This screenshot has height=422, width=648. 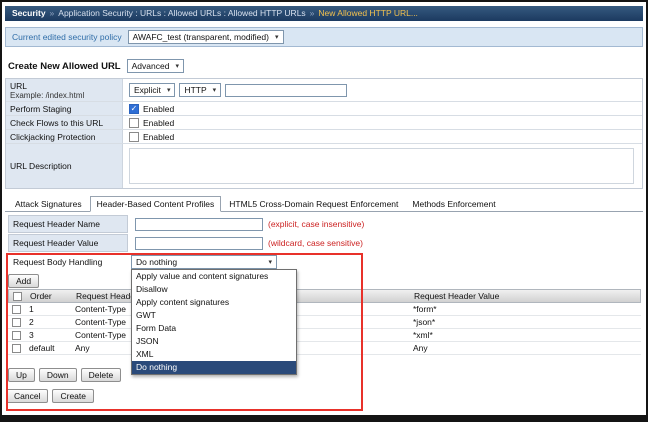 What do you see at coordinates (527, 296) in the screenshot?
I see `column-header-request-header-value: Request Header Value` at bounding box center [527, 296].